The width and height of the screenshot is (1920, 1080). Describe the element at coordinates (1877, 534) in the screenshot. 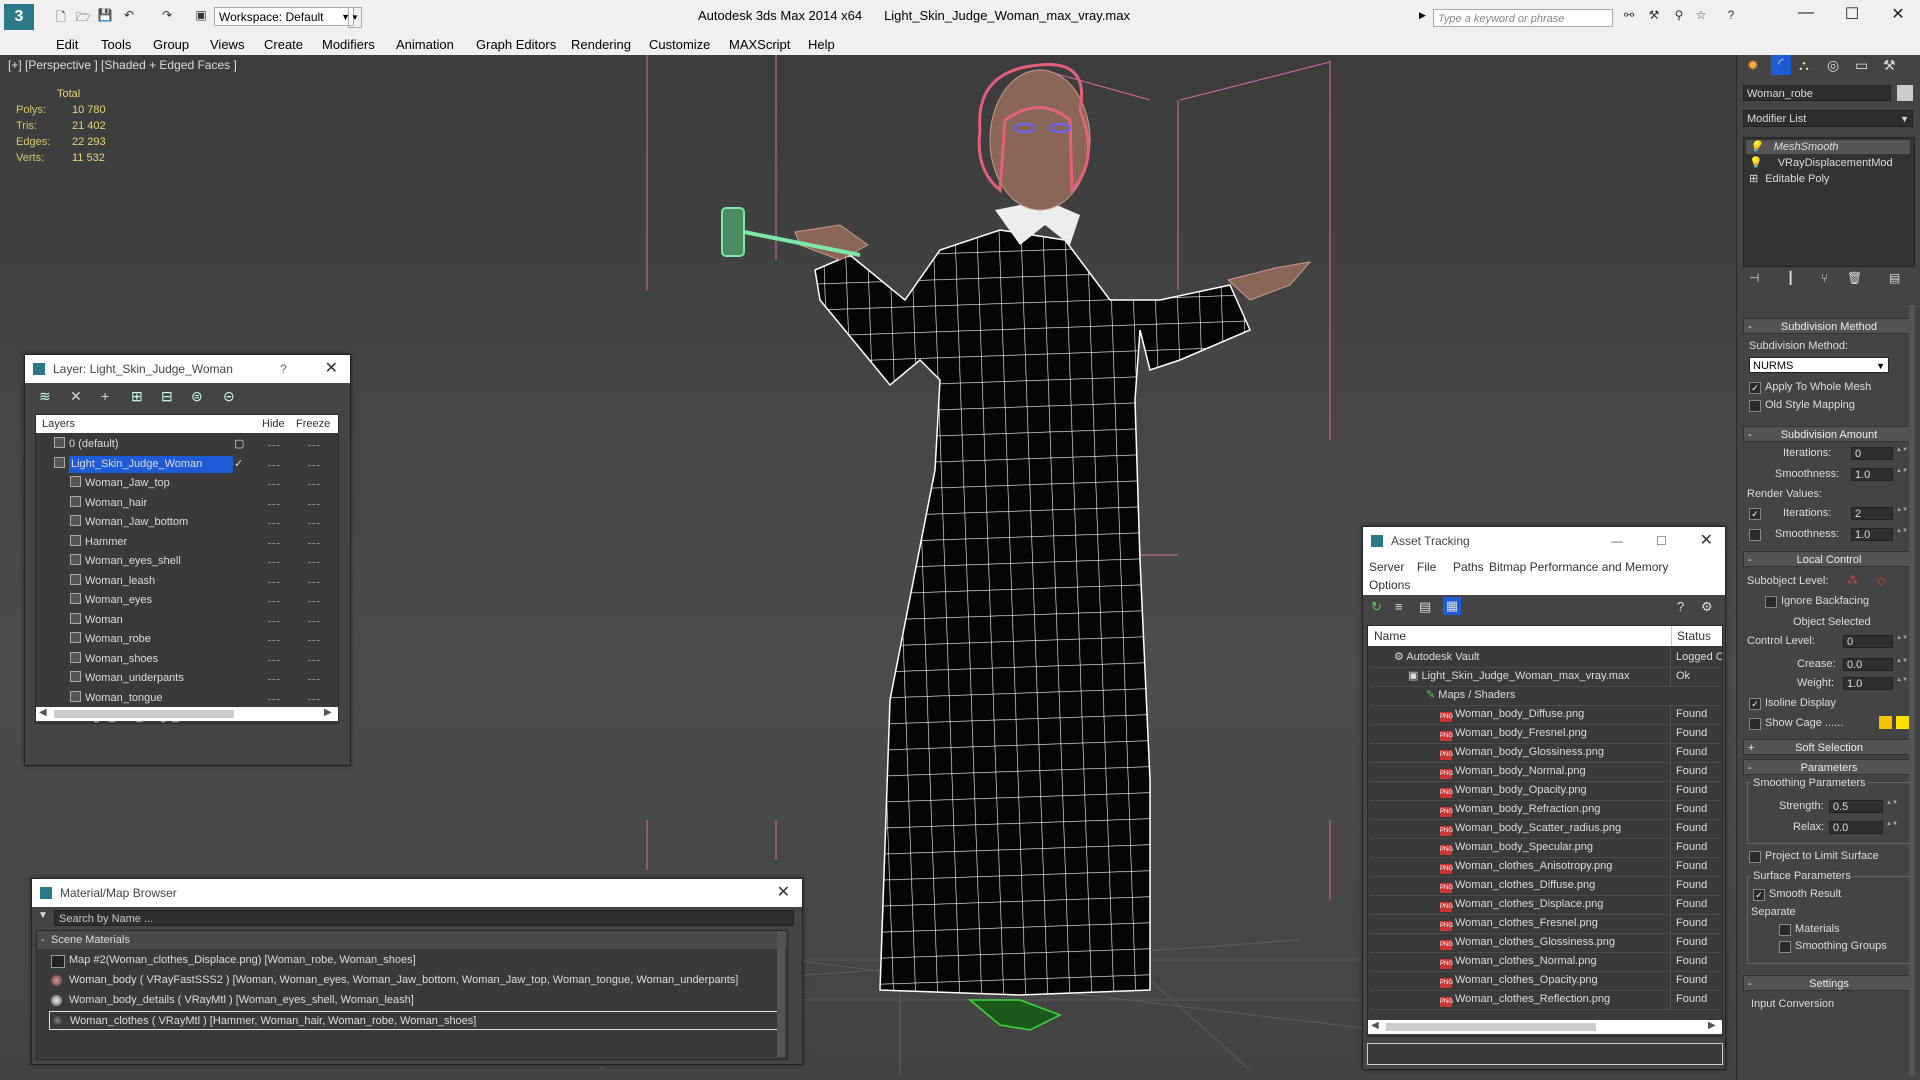

I see `render-smoothness-spinner: 1.0` at that location.